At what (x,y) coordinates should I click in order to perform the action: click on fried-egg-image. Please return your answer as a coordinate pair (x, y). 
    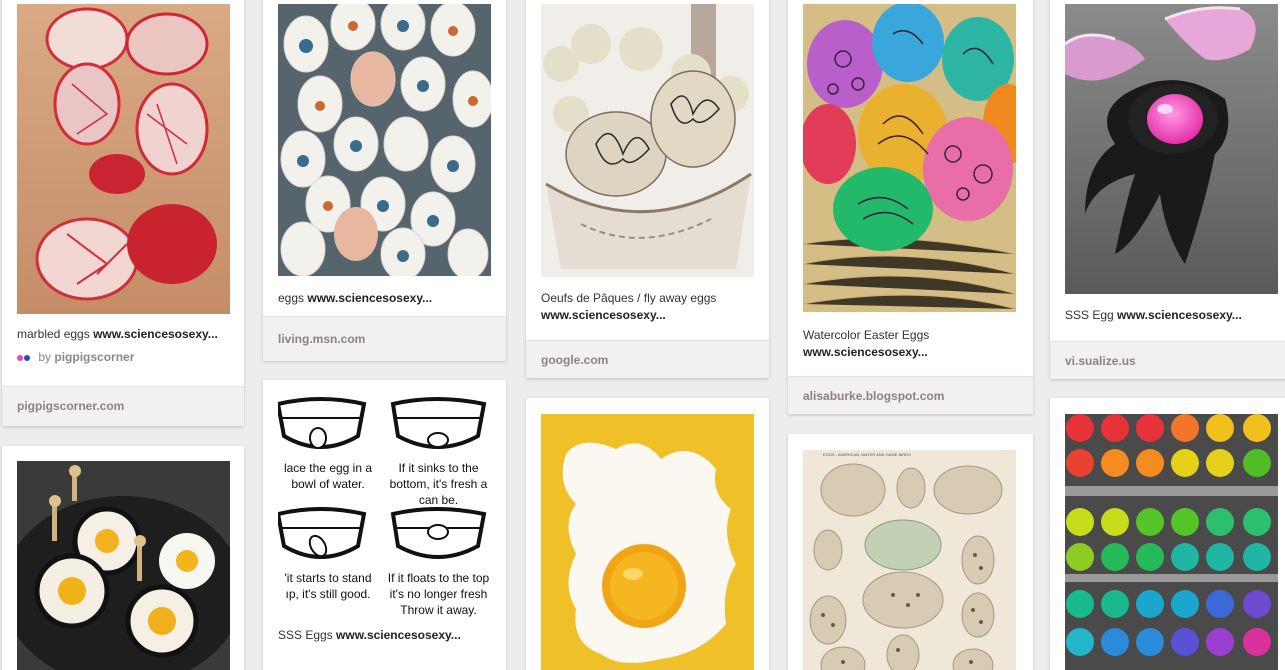
    Looking at the image, I should click on (647, 542).